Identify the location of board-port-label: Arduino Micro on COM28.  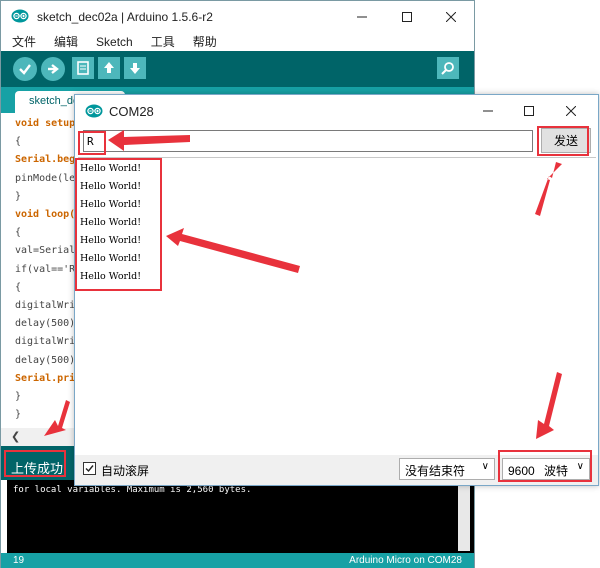
(405, 560).